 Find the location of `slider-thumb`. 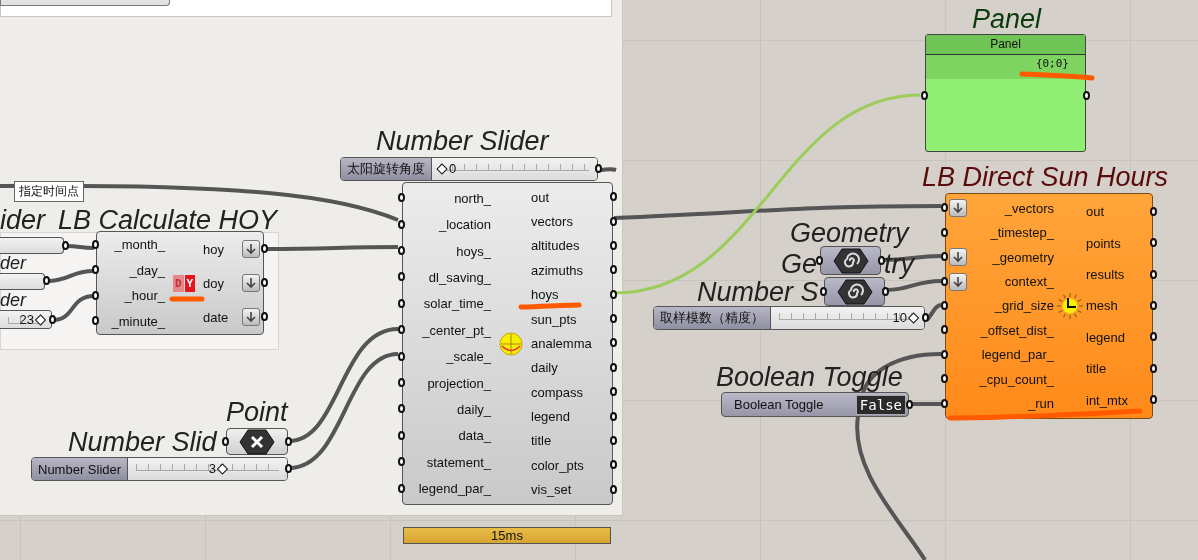

slider-thumb is located at coordinates (41, 319).